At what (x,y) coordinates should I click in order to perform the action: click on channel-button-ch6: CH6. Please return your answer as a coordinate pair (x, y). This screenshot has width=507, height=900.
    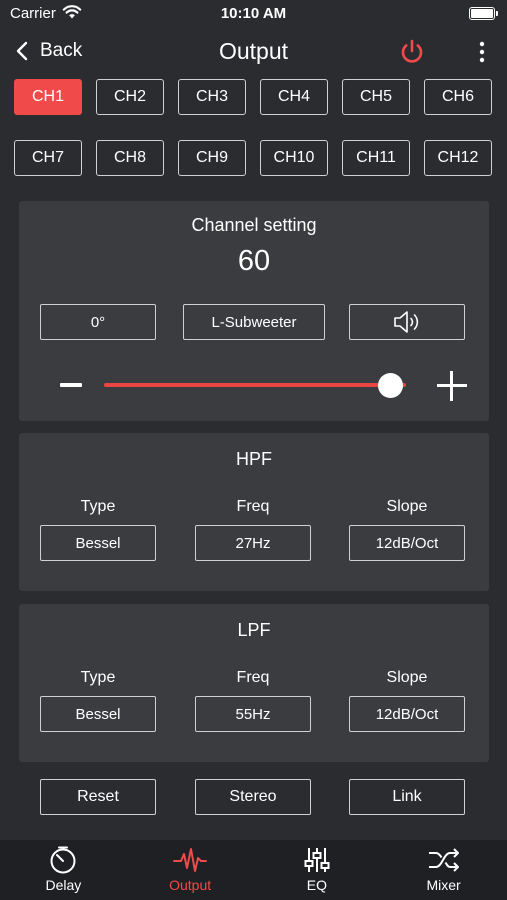
    Looking at the image, I should click on (458, 97).